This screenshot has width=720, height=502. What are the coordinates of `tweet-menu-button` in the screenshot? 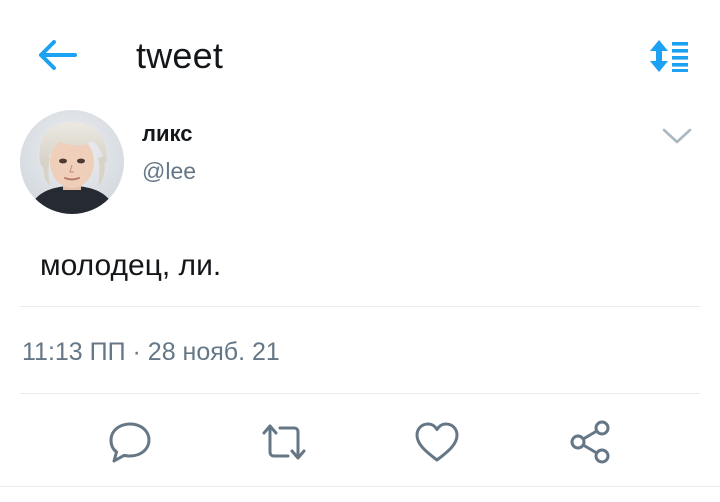 It's located at (677, 136).